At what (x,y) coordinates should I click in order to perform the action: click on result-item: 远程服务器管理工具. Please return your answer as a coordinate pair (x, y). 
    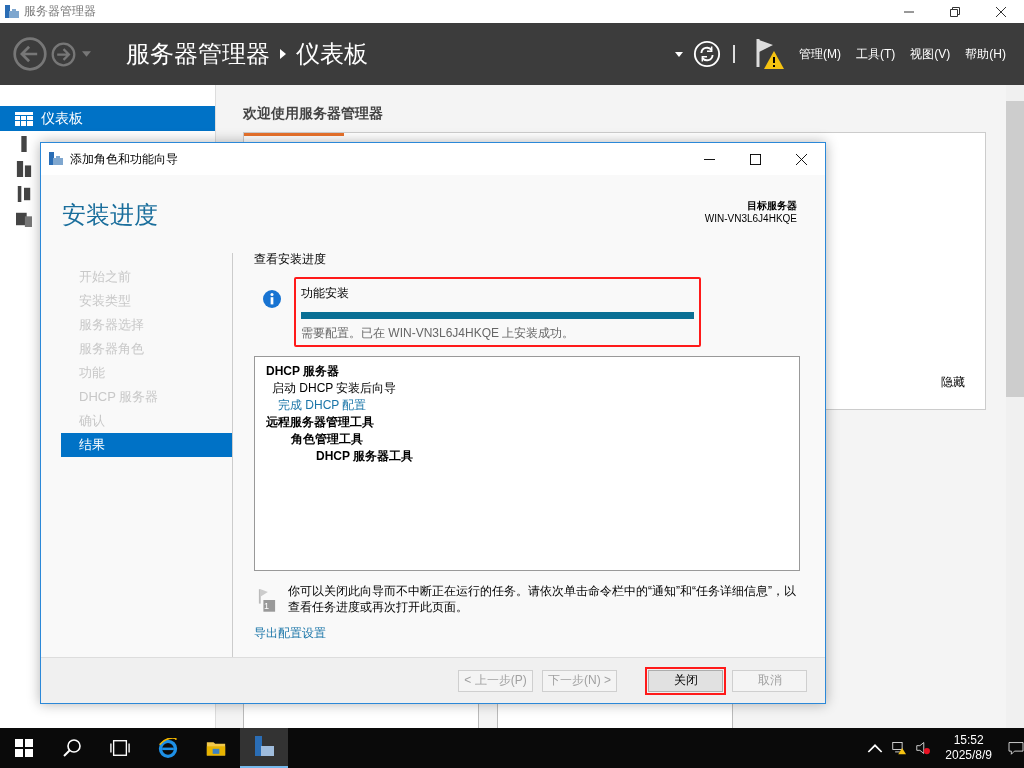
    Looking at the image, I should click on (320, 422).